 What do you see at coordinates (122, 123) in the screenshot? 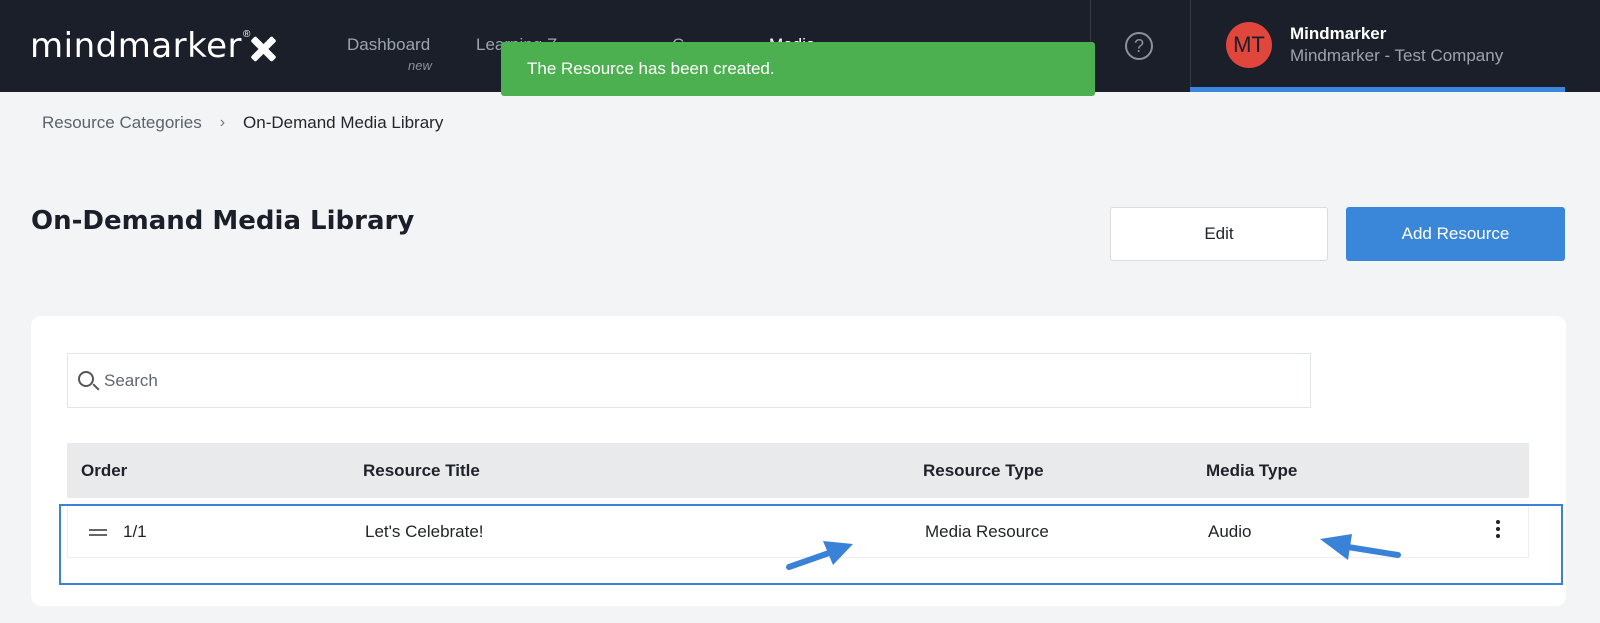
I see `breadcrumb-resource-categories: Resource Categories` at bounding box center [122, 123].